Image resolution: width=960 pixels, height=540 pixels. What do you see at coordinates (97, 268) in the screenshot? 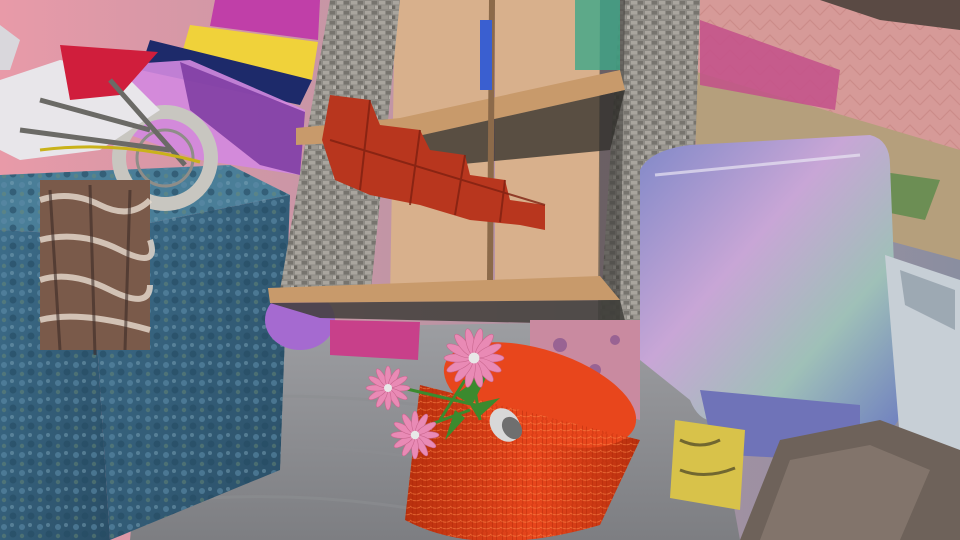
I see `patterned-column` at bounding box center [97, 268].